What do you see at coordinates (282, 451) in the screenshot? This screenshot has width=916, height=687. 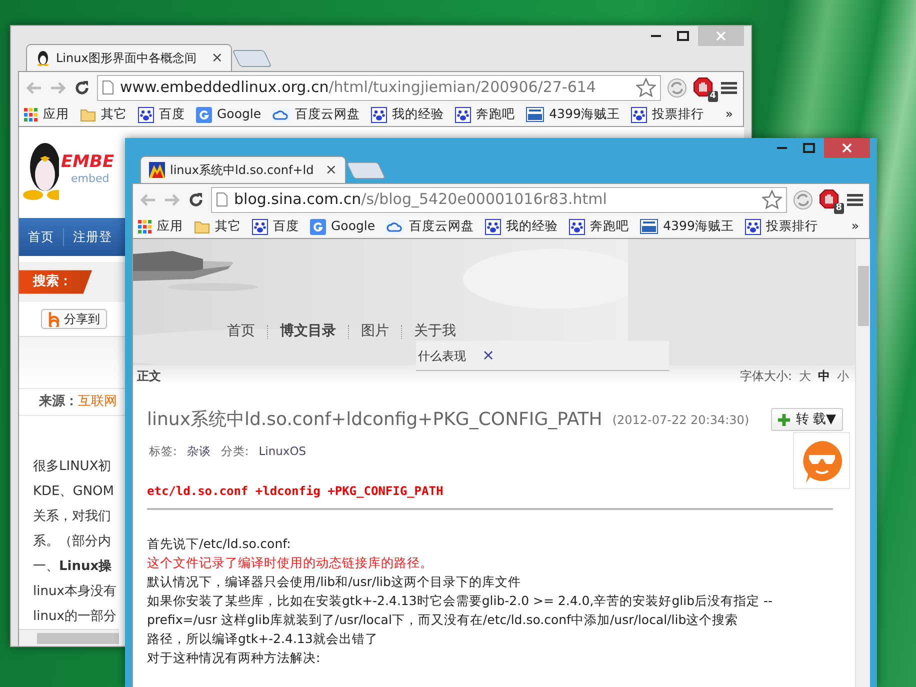 I see `category-link: LinuxOS` at bounding box center [282, 451].